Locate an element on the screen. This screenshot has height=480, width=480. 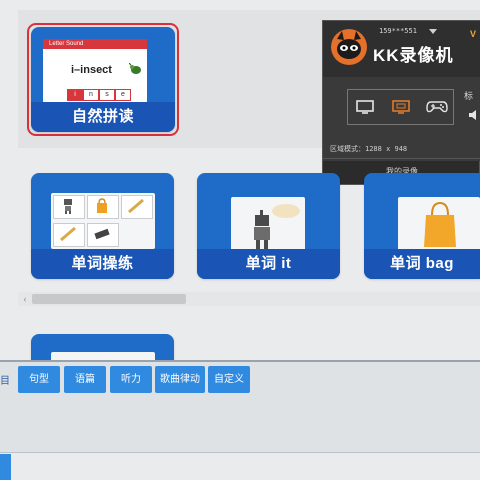
card-label: 单词操练 is located at coordinates (102, 264).